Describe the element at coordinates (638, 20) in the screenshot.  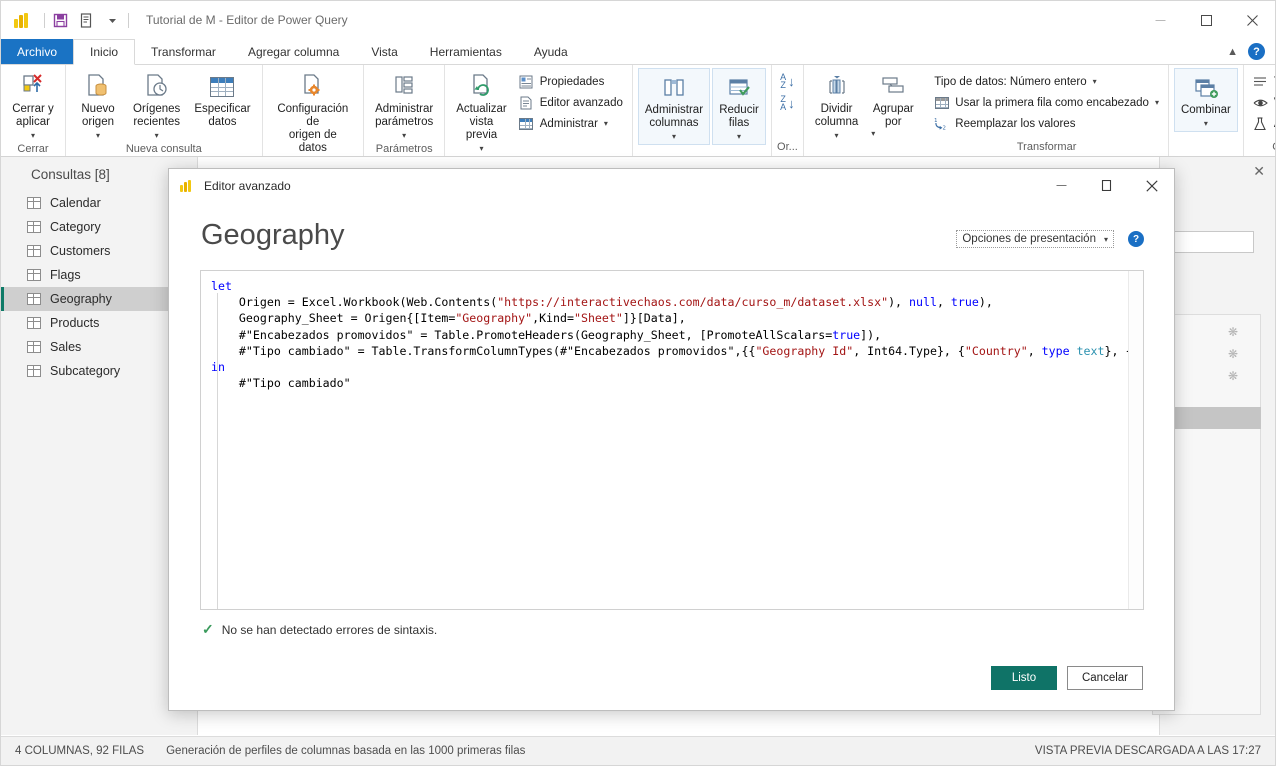
I see `title-bar: Tutorial de M - Editor de Power Query` at that location.